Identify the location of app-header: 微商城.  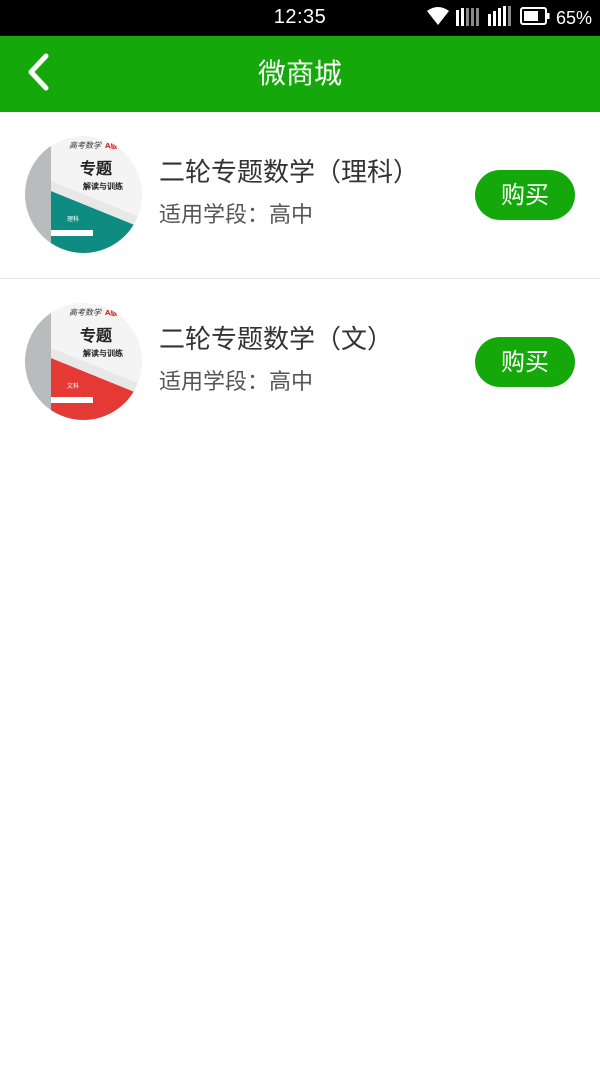
(300, 74).